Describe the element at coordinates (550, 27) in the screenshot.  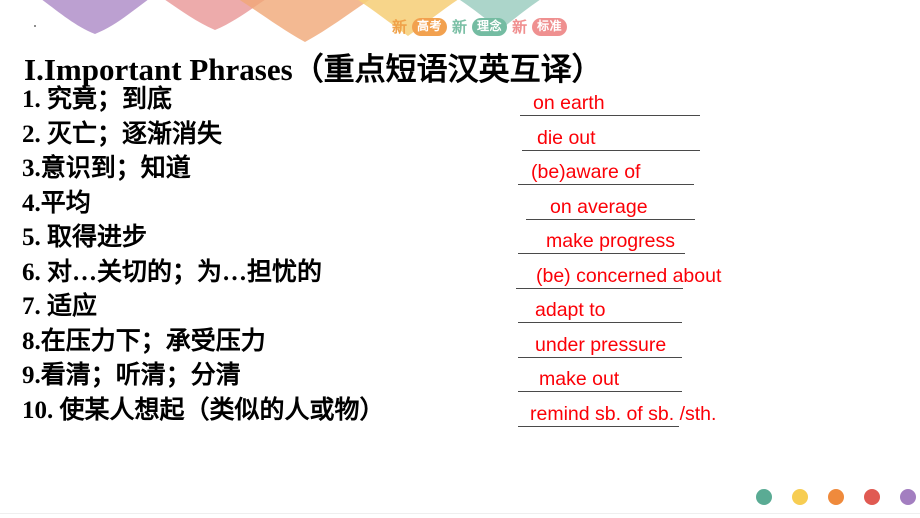
I see `brand-pill-biaozhun: 标准` at that location.